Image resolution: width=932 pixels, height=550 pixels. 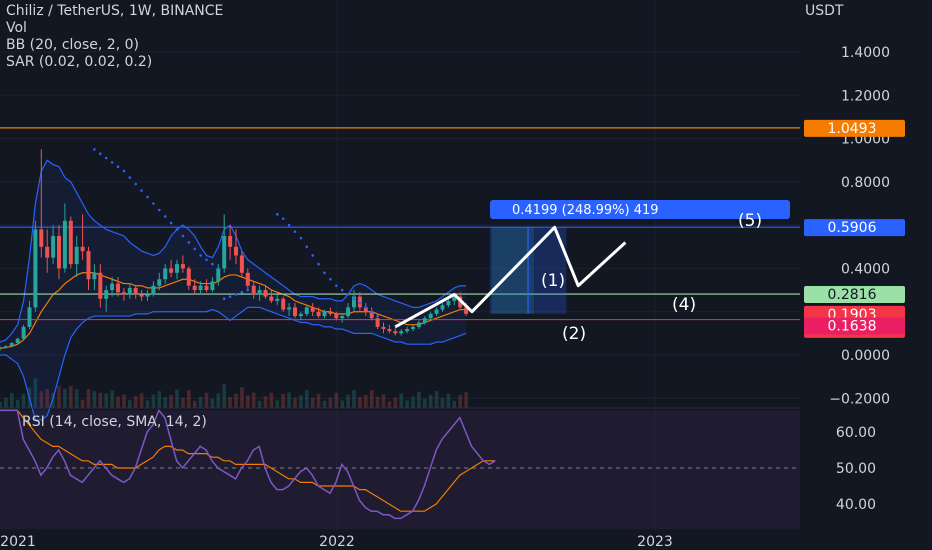 I want to click on time-axis-background, so click(x=466, y=540).